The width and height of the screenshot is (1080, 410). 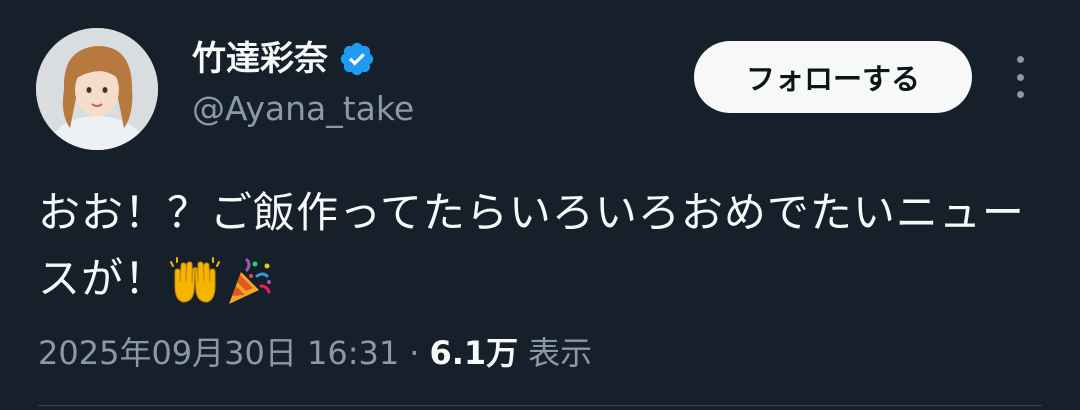 What do you see at coordinates (303, 108) in the screenshot?
I see `author-handle: @Ayana_take` at bounding box center [303, 108].